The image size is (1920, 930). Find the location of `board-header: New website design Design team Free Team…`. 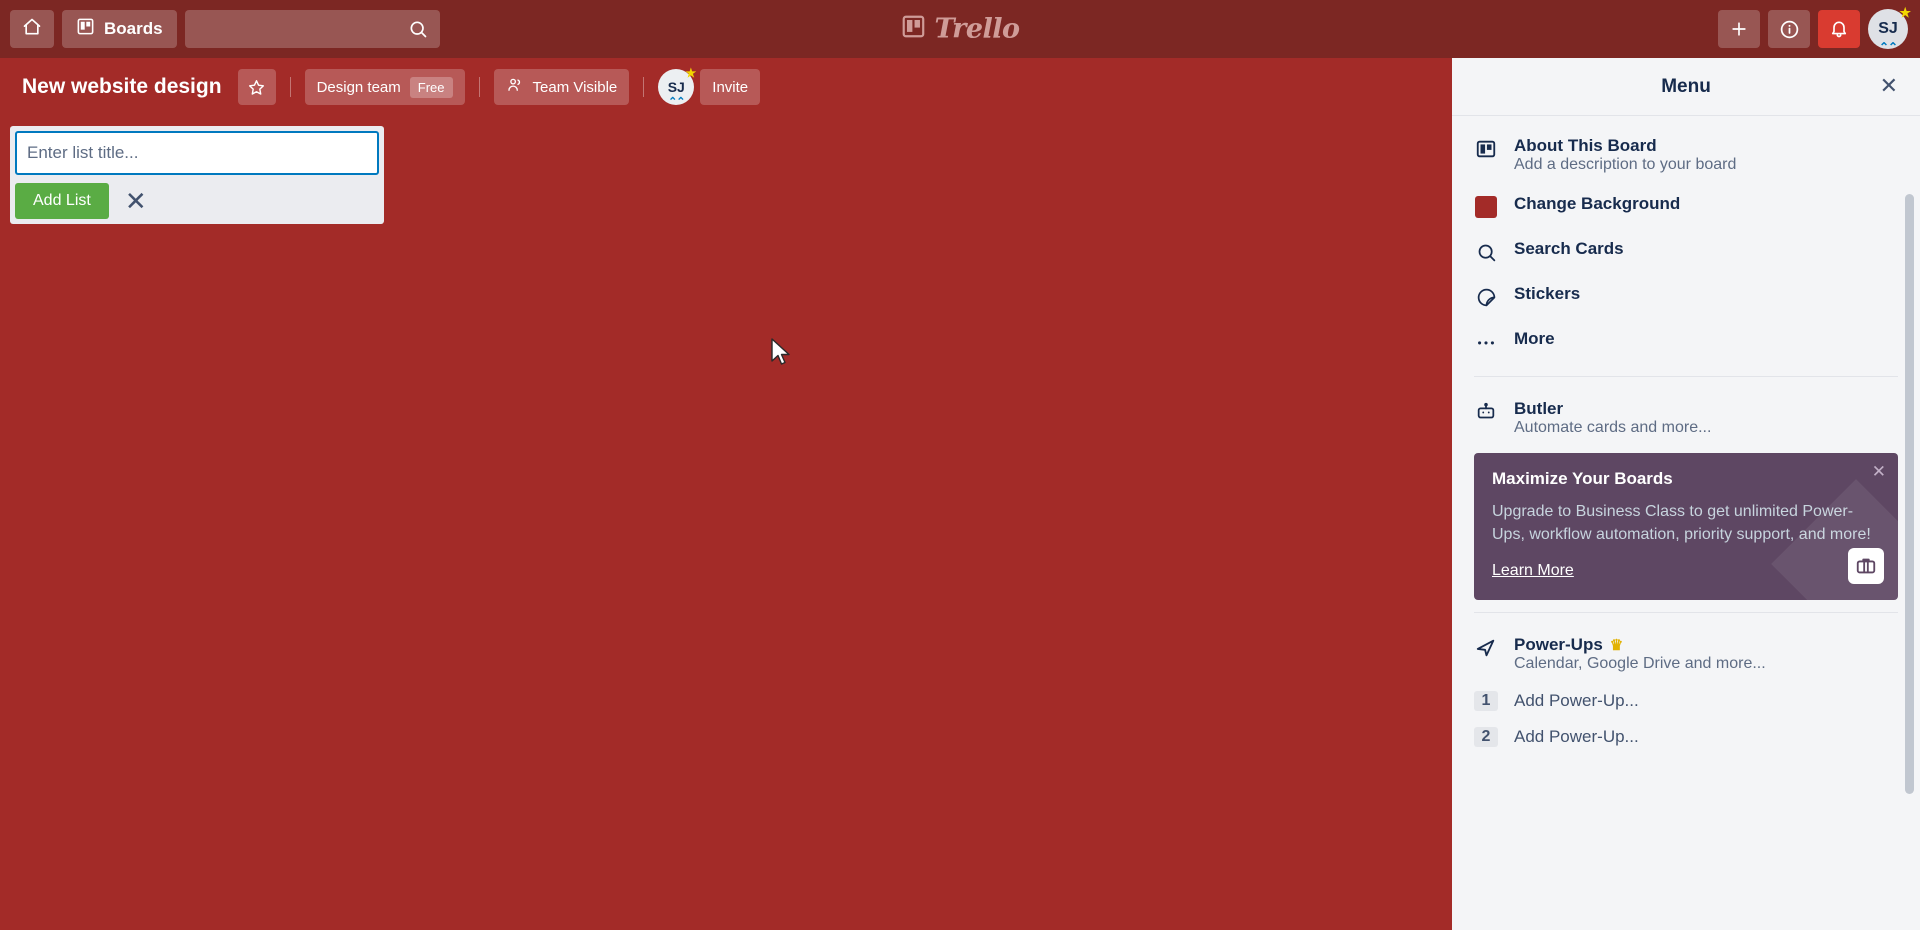

board-header: New website design Design team Free Team… is located at coordinates (726, 87).